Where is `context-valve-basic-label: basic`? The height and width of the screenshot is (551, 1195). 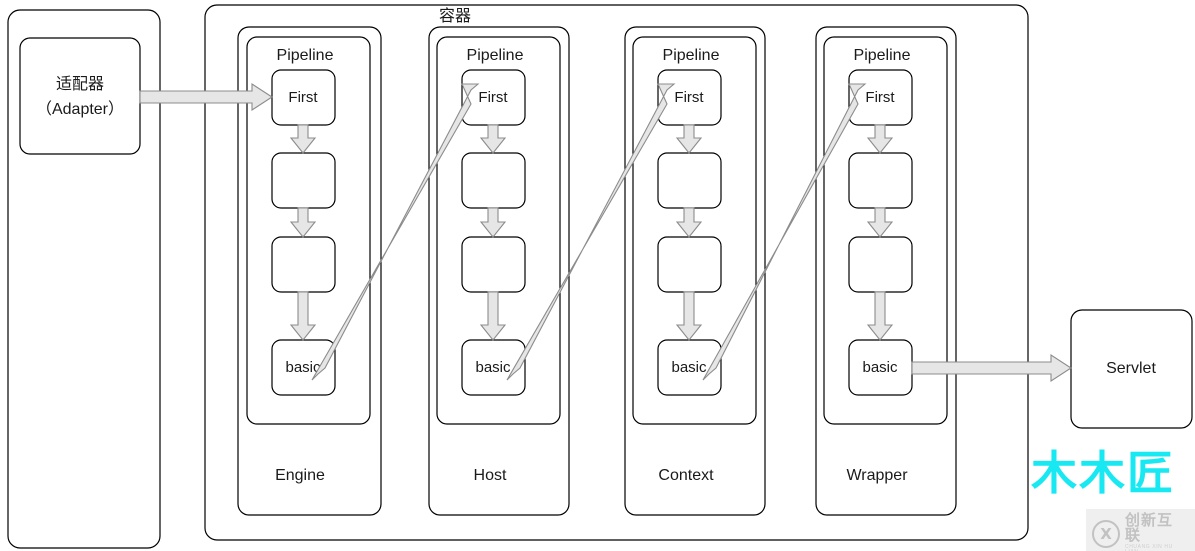
context-valve-basic-label: basic is located at coordinates (689, 367).